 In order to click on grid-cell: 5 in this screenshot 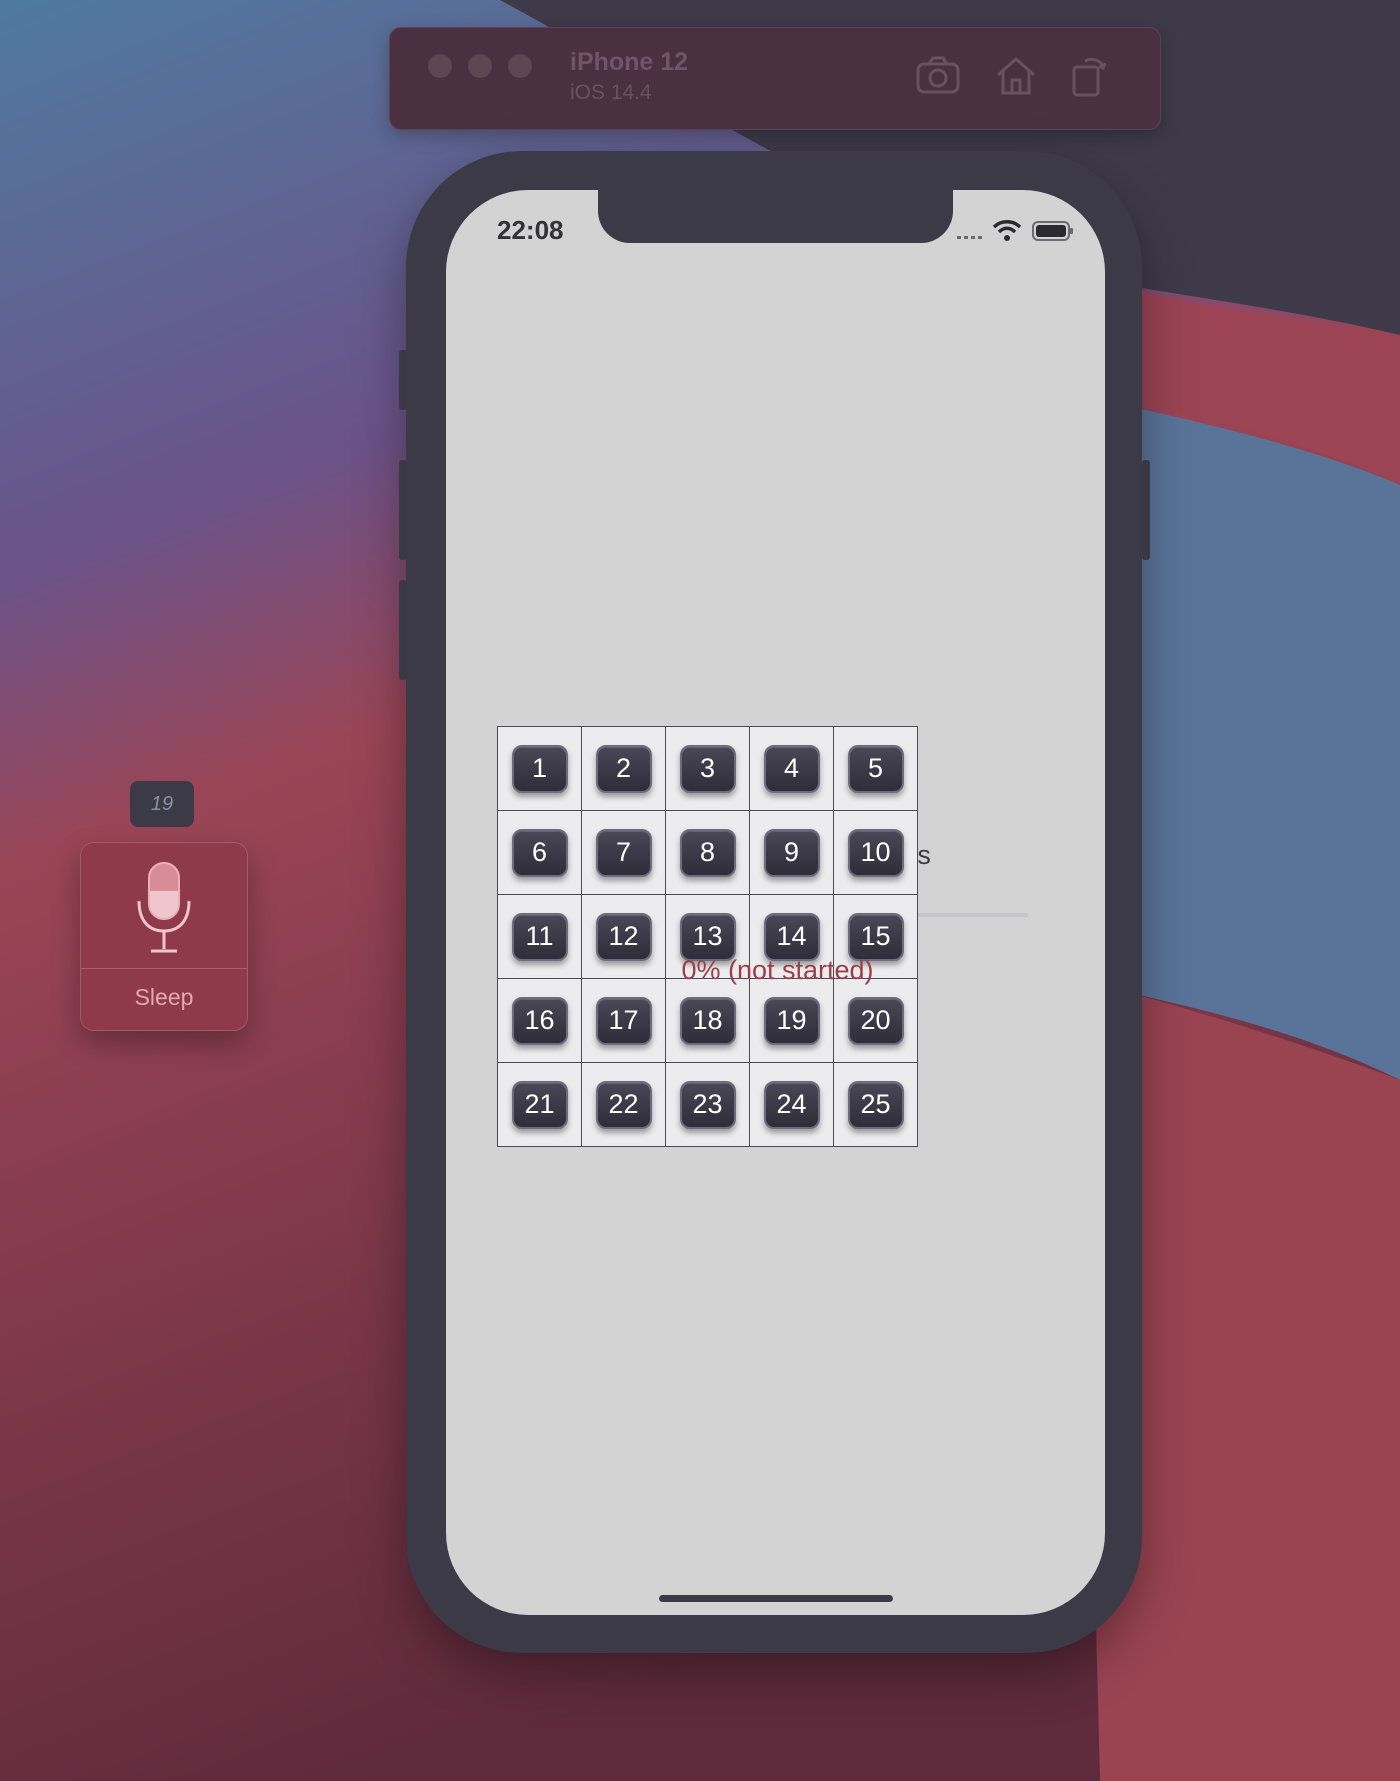, I will do `click(875, 768)`.